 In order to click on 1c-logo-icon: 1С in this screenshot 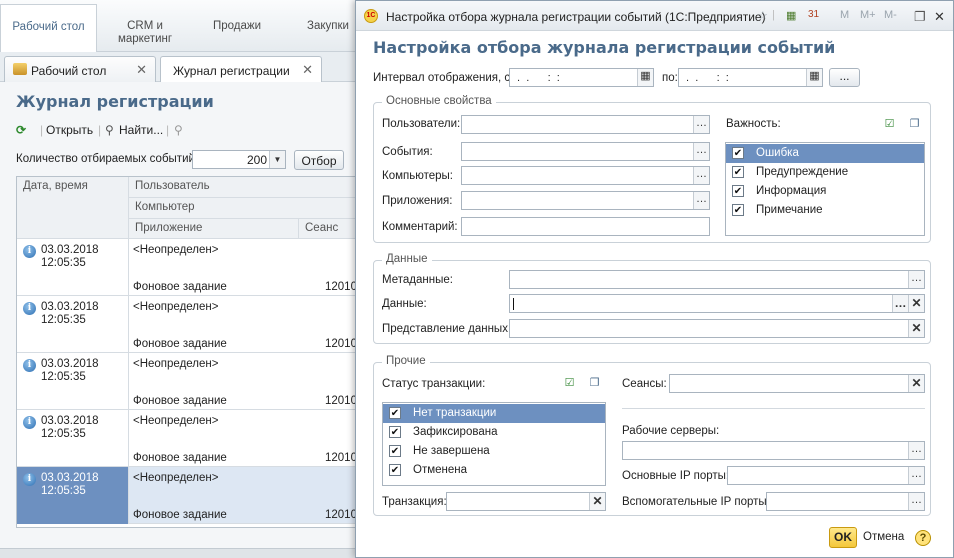, I will do `click(371, 16)`.